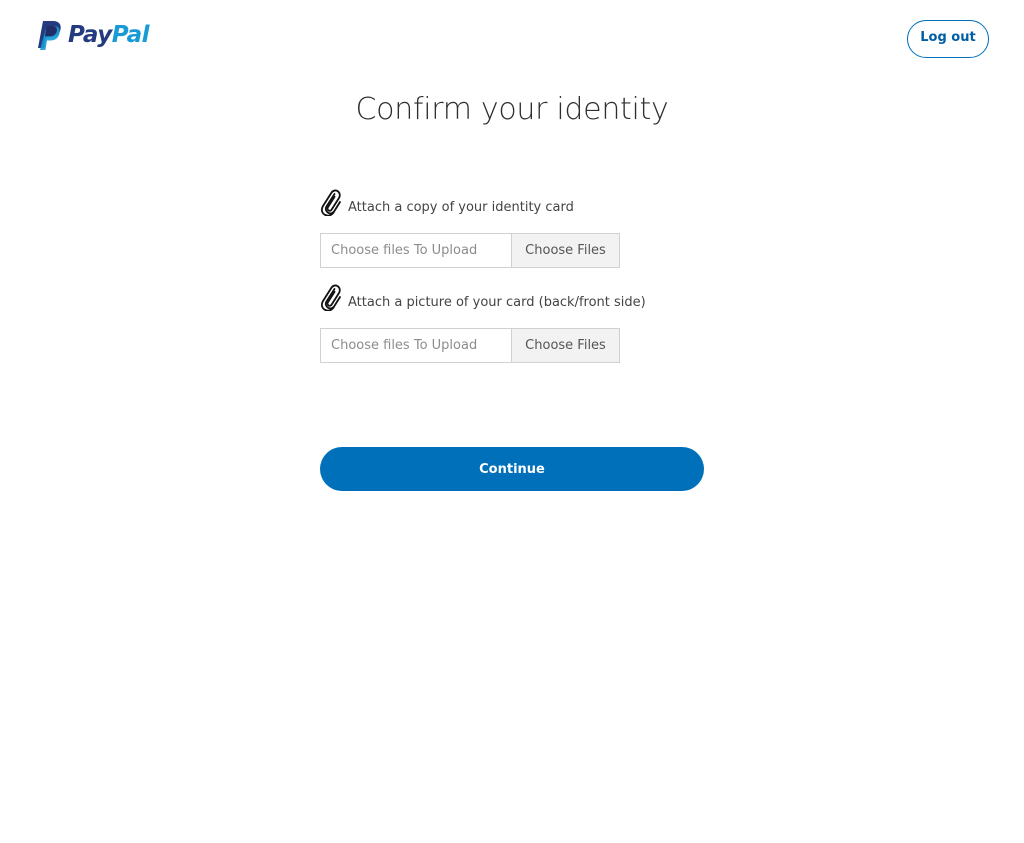 Image resolution: width=1024 pixels, height=843 pixels. I want to click on page-title: Confirm your identity, so click(512, 109).